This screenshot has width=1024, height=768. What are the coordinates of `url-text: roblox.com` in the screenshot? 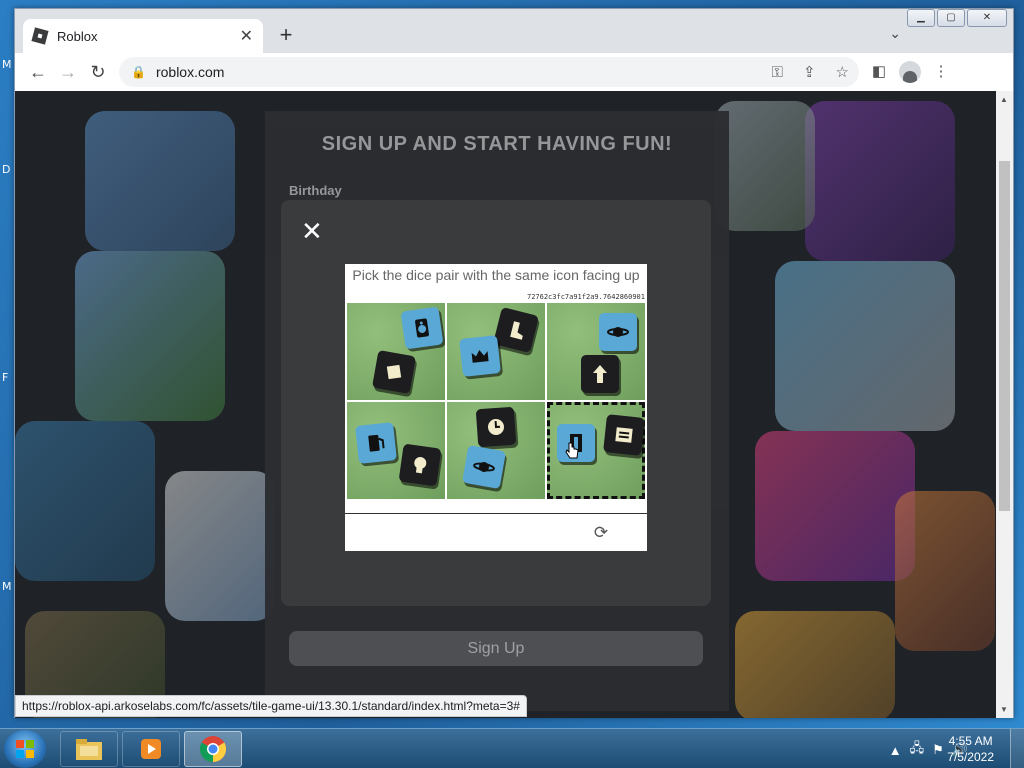 It's located at (459, 72).